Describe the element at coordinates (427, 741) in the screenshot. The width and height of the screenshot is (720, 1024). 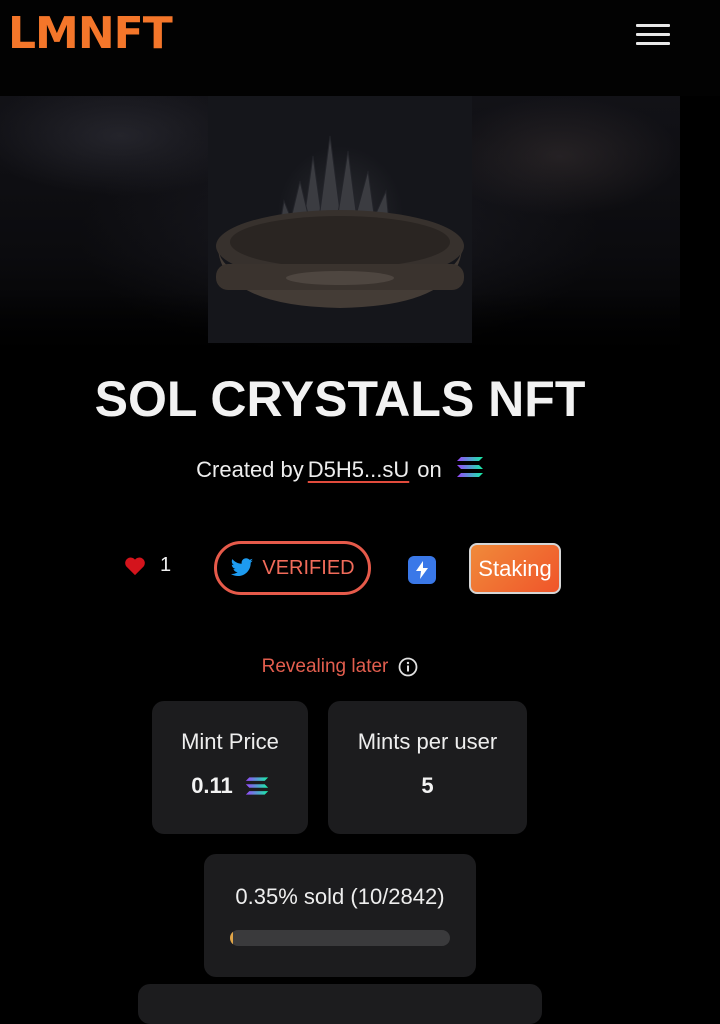
I see `mints-per-user-label: Mints per user` at that location.